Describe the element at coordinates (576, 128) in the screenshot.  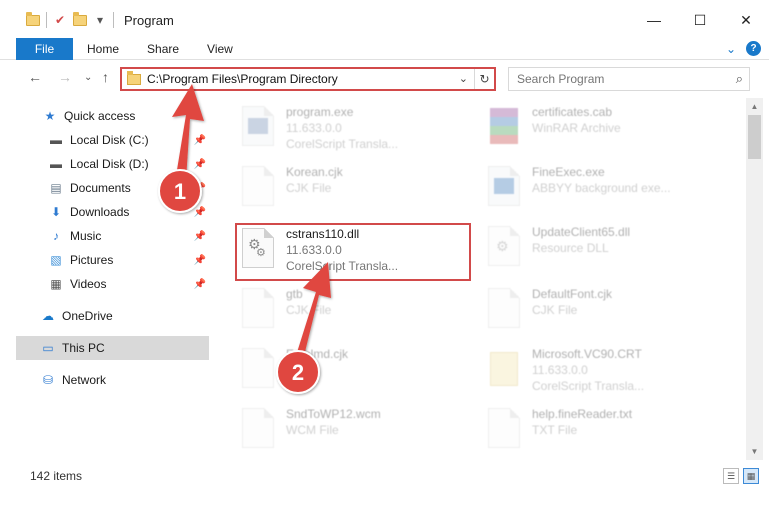
I see `file-meta: WinRAR Archive` at that location.